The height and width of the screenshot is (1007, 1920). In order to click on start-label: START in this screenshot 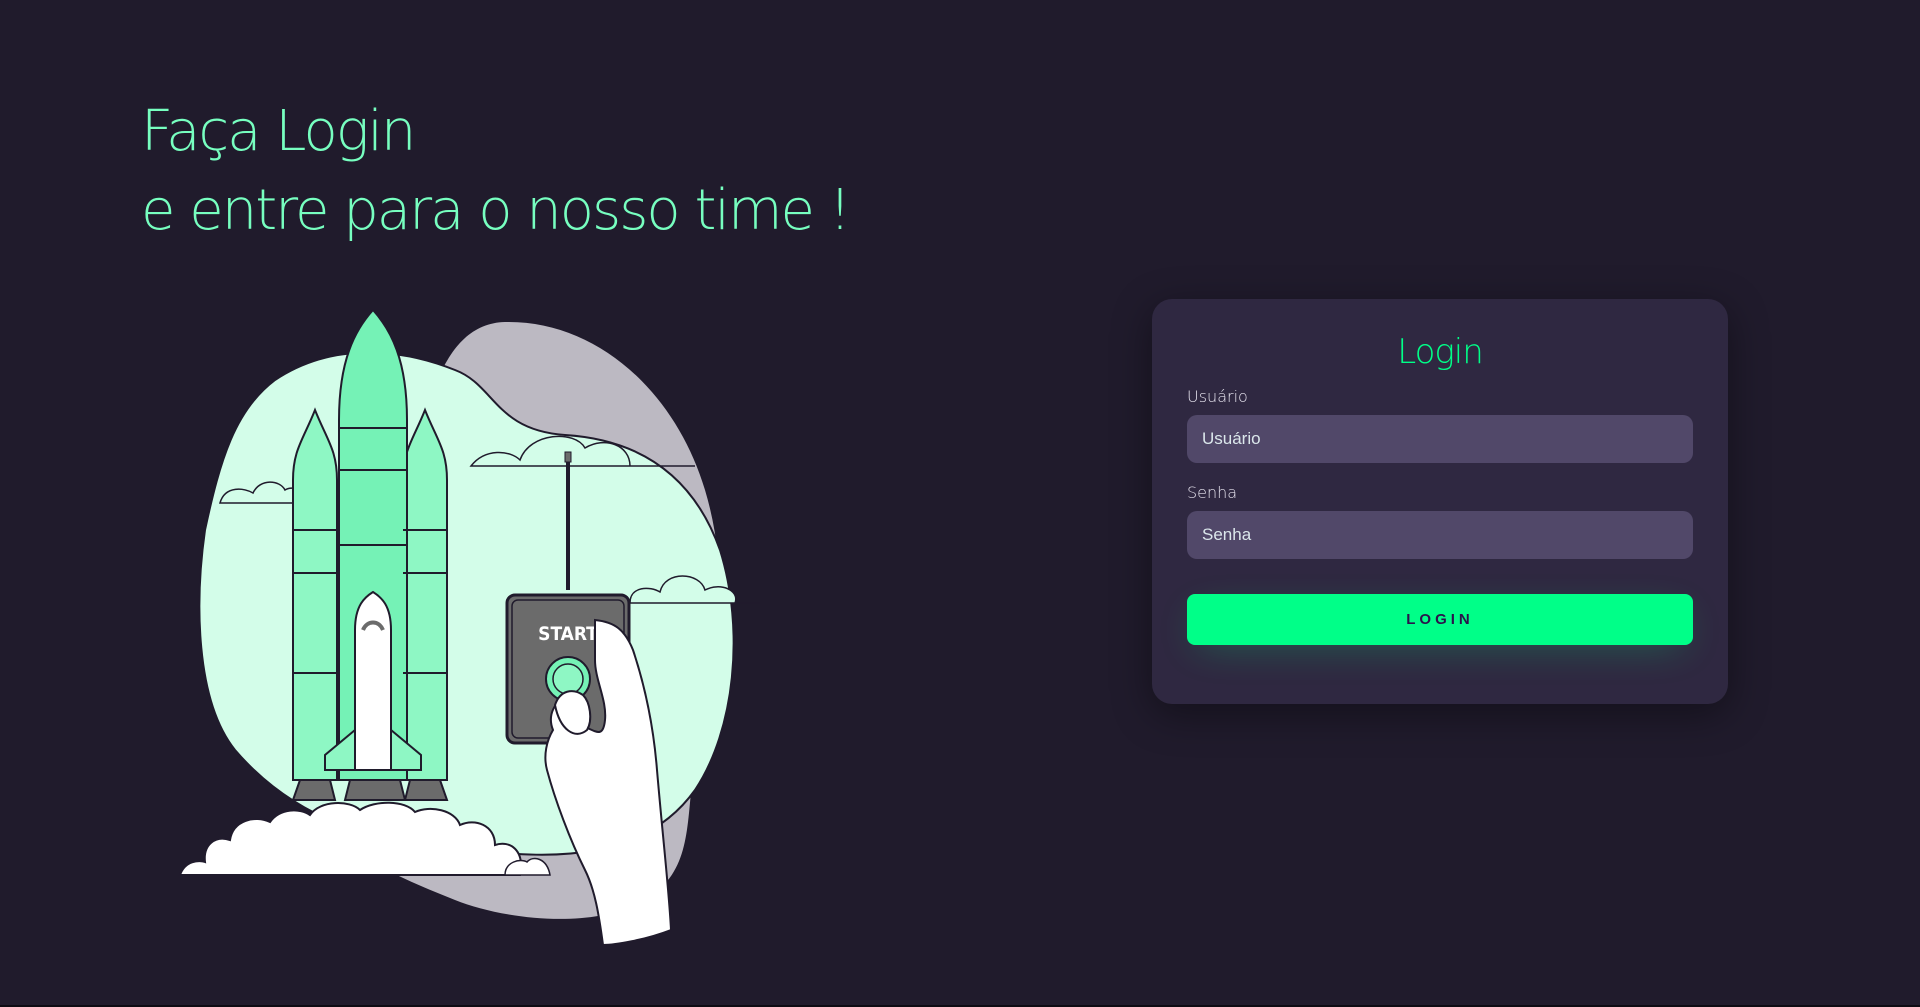, I will do `click(568, 634)`.